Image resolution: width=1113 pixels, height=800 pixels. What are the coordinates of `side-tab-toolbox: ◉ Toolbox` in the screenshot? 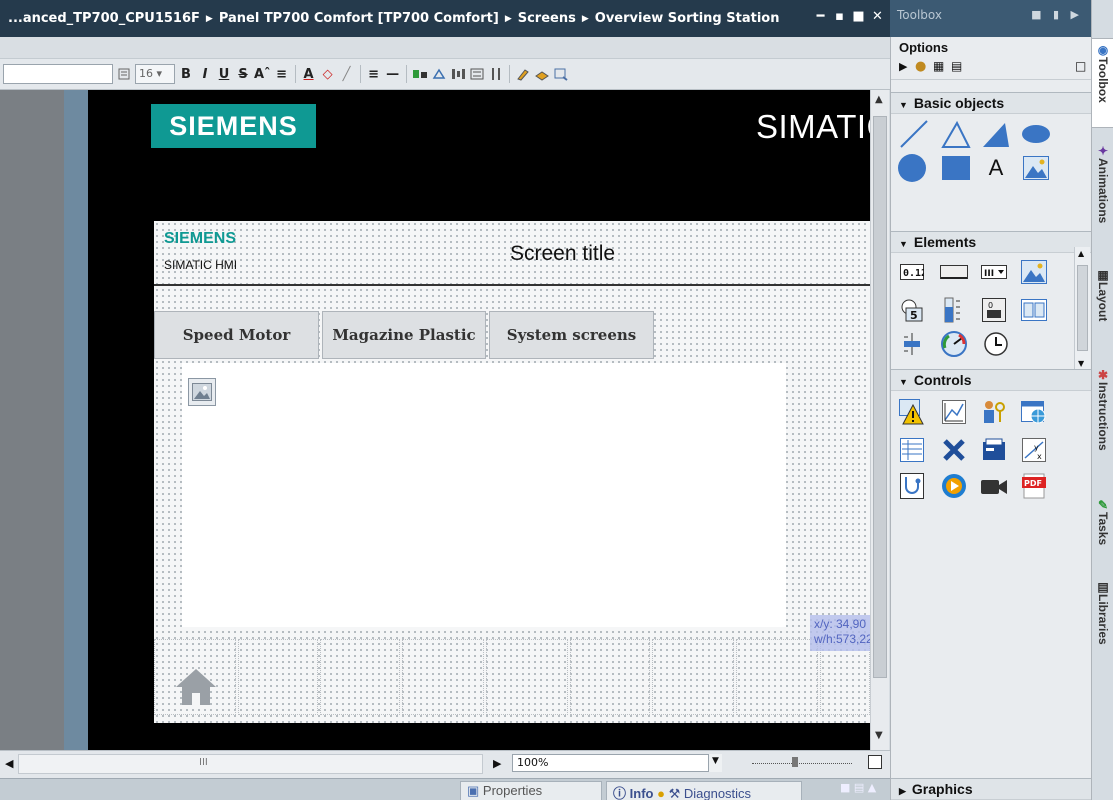 It's located at (1102, 83).